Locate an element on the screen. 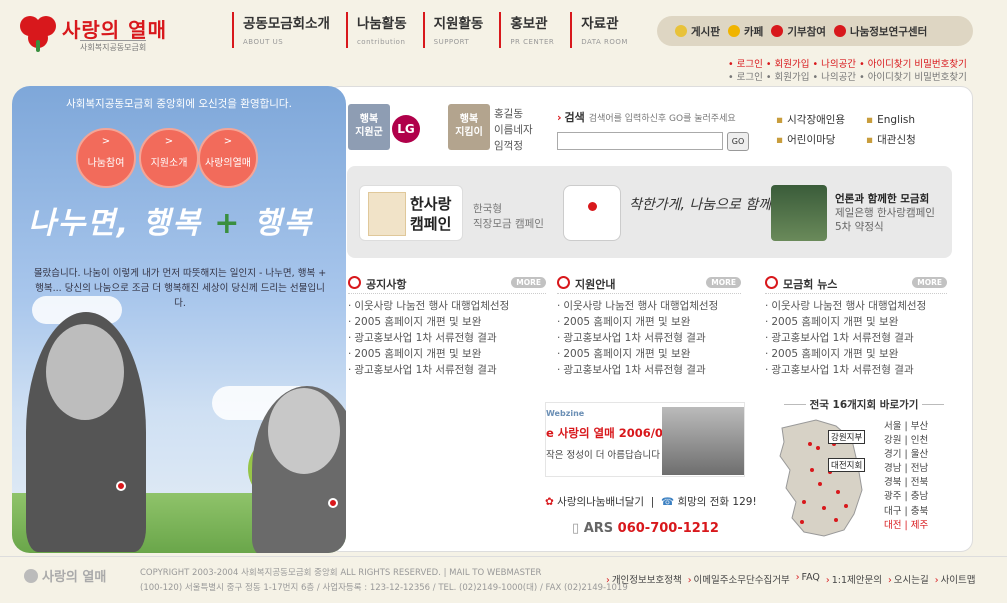 Image resolution: width=1007 pixels, height=603 pixels. nav-data-room: 자료관 DATA ROOM is located at coordinates (604, 30).